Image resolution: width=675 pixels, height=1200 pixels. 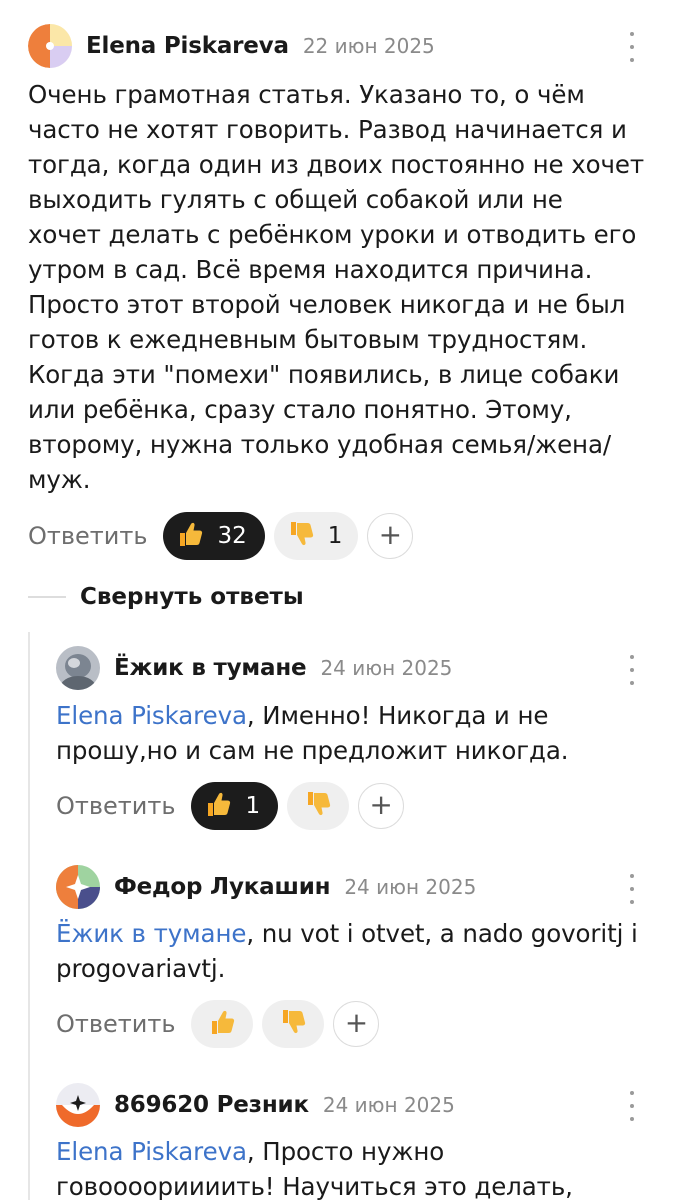 What do you see at coordinates (151, 933) in the screenshot?
I see `mention-link: Ёжик в тумане` at bounding box center [151, 933].